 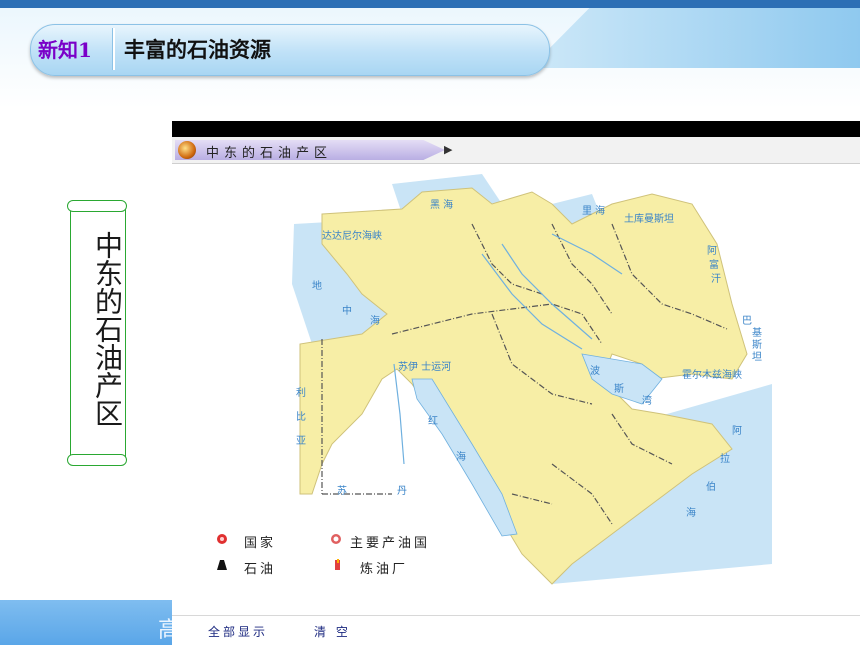 I want to click on arabian-label-2: 拉, so click(x=725, y=458).